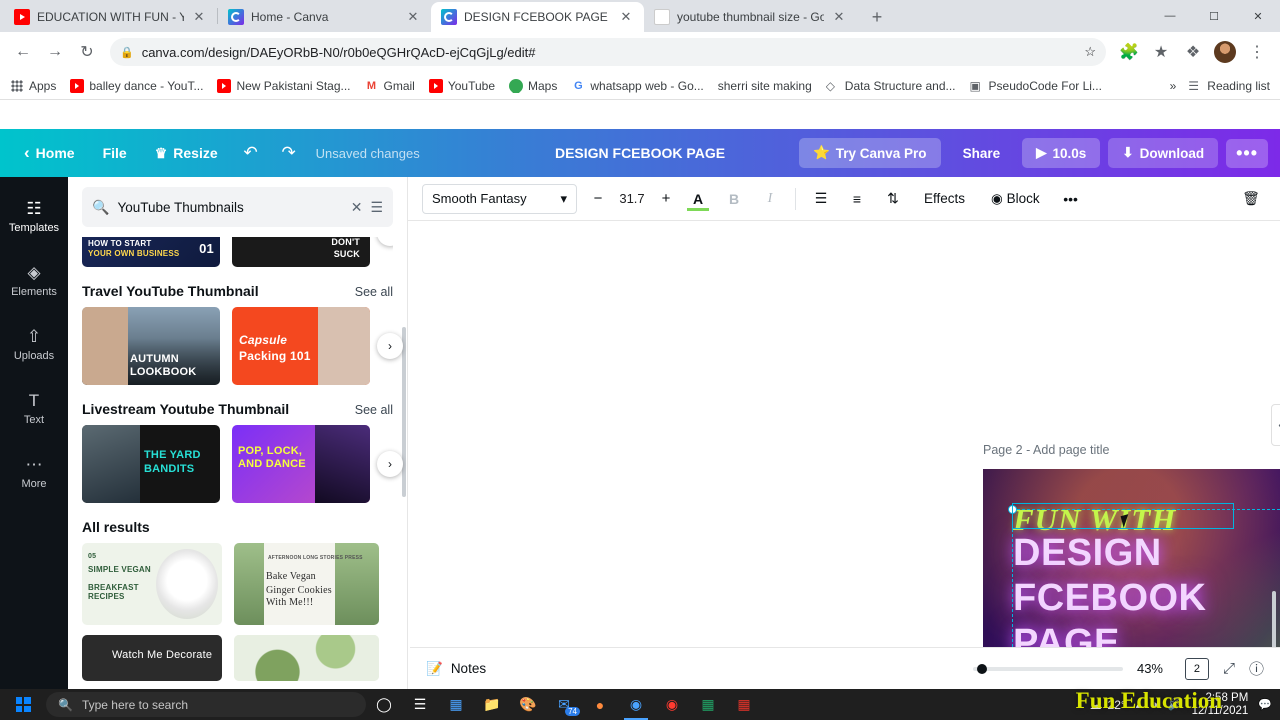  I want to click on window-close-button: ✕, so click(1258, 16).